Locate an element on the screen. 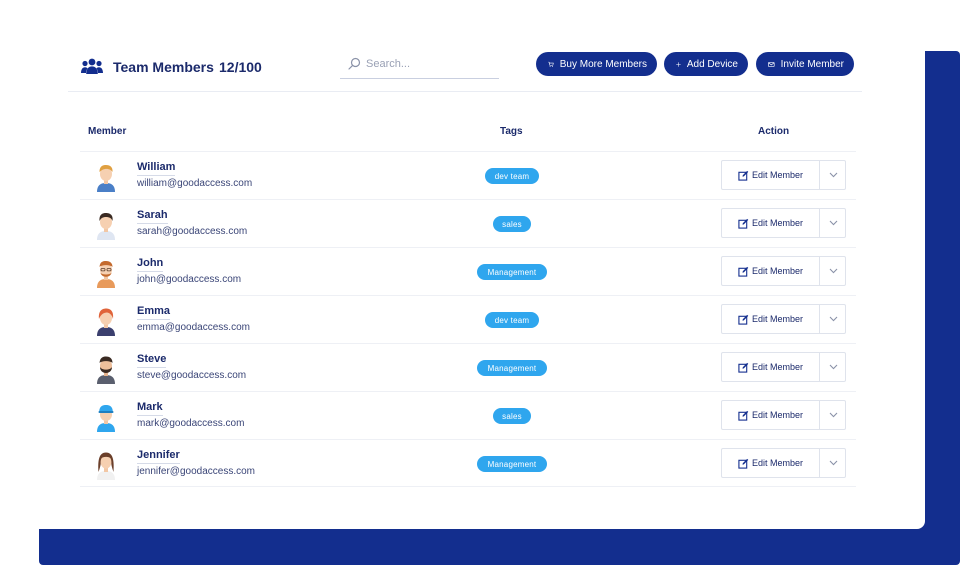  column-header-tags: Tags is located at coordinates (511, 131).